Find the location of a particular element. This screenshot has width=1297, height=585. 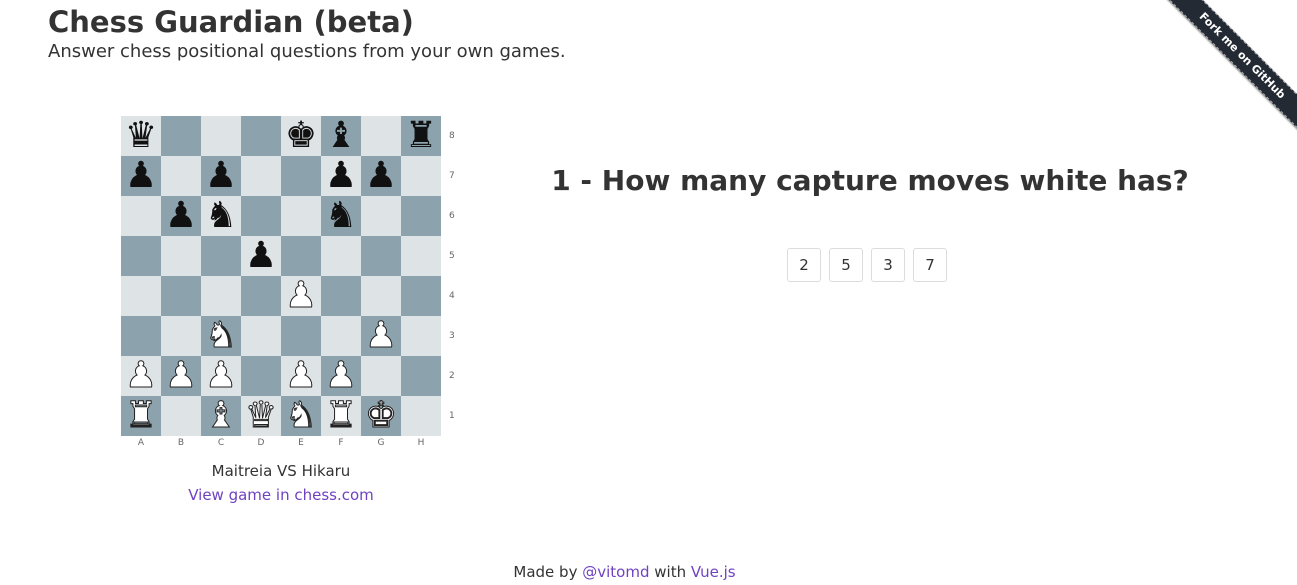

answer-option-button: 5 is located at coordinates (846, 265).